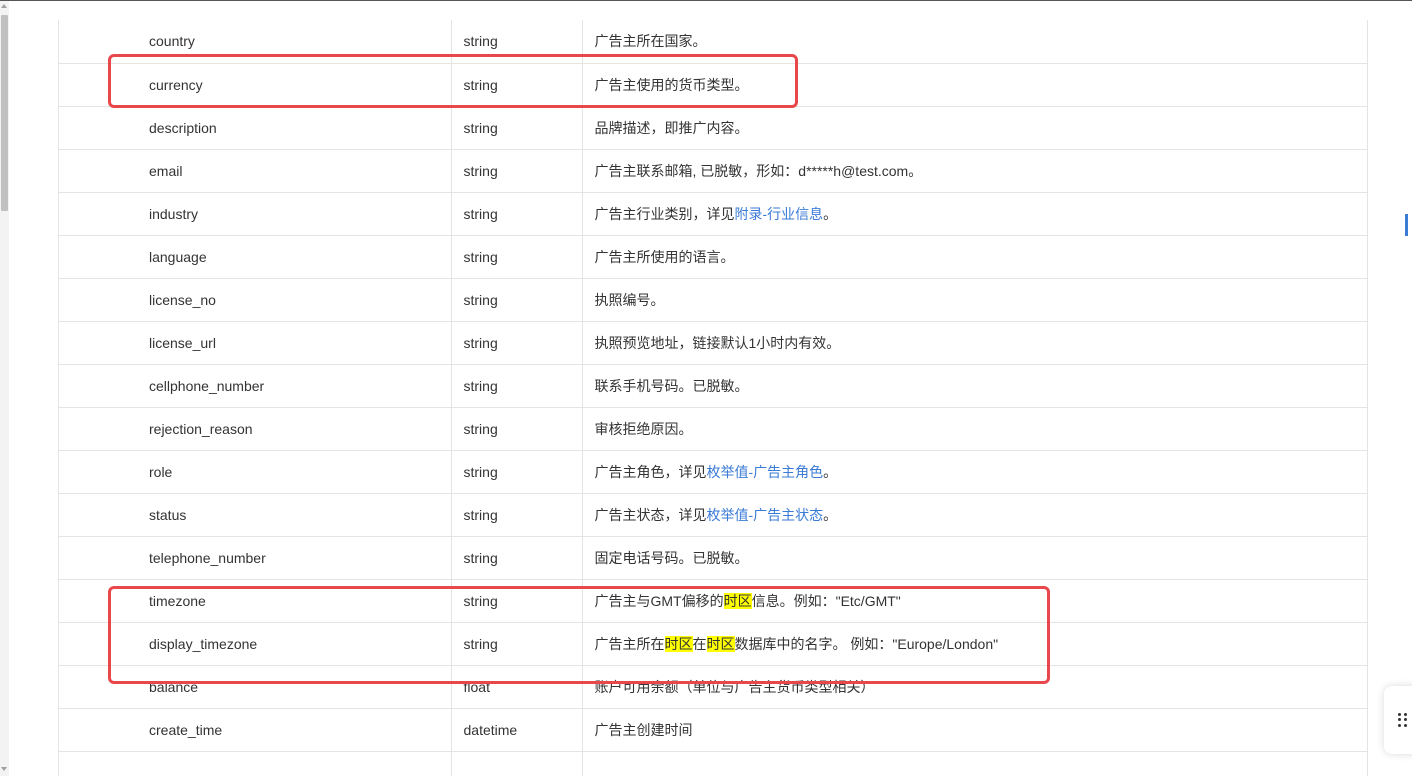 The height and width of the screenshot is (776, 1412). What do you see at coordinates (650, 471) in the screenshot?
I see `description-text: 广告主角色，详见` at bounding box center [650, 471].